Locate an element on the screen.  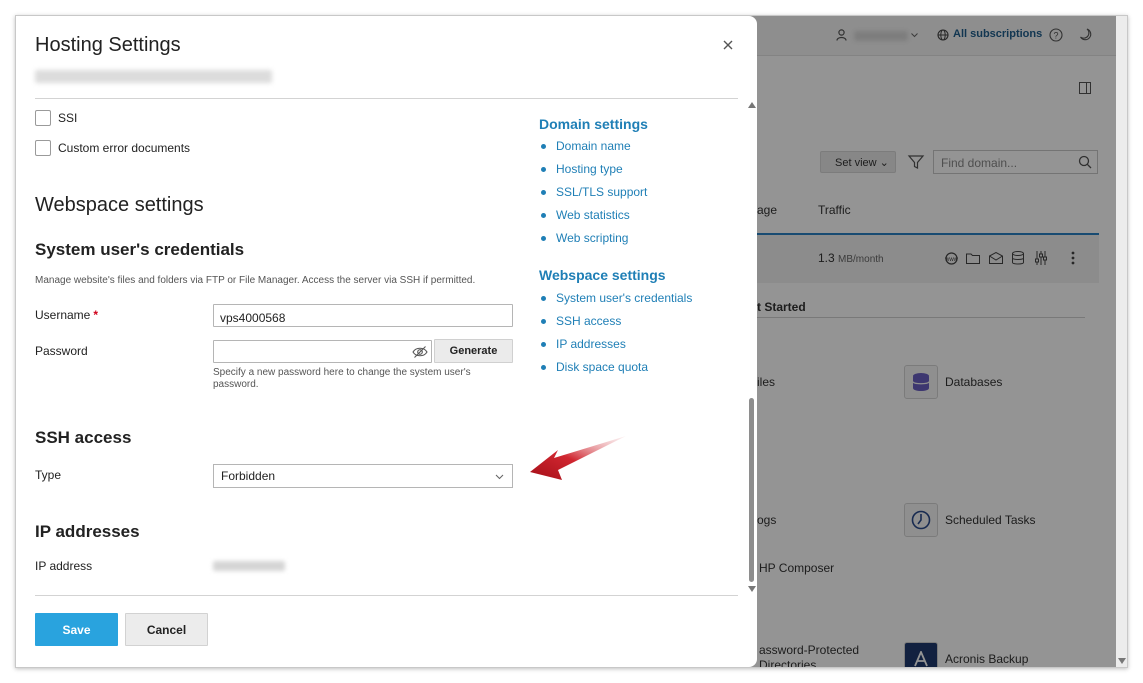
page-scrollbar is located at coordinates (1121, 341).